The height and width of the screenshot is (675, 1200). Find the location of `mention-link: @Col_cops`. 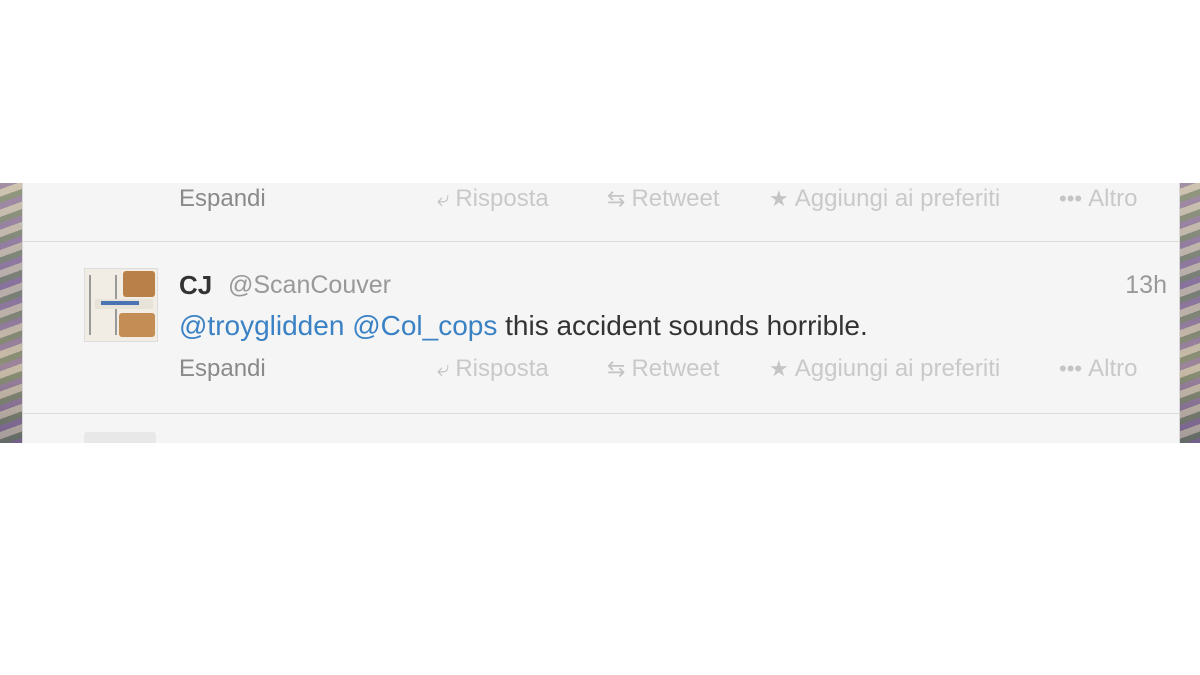

mention-link: @Col_cops is located at coordinates (424, 325).